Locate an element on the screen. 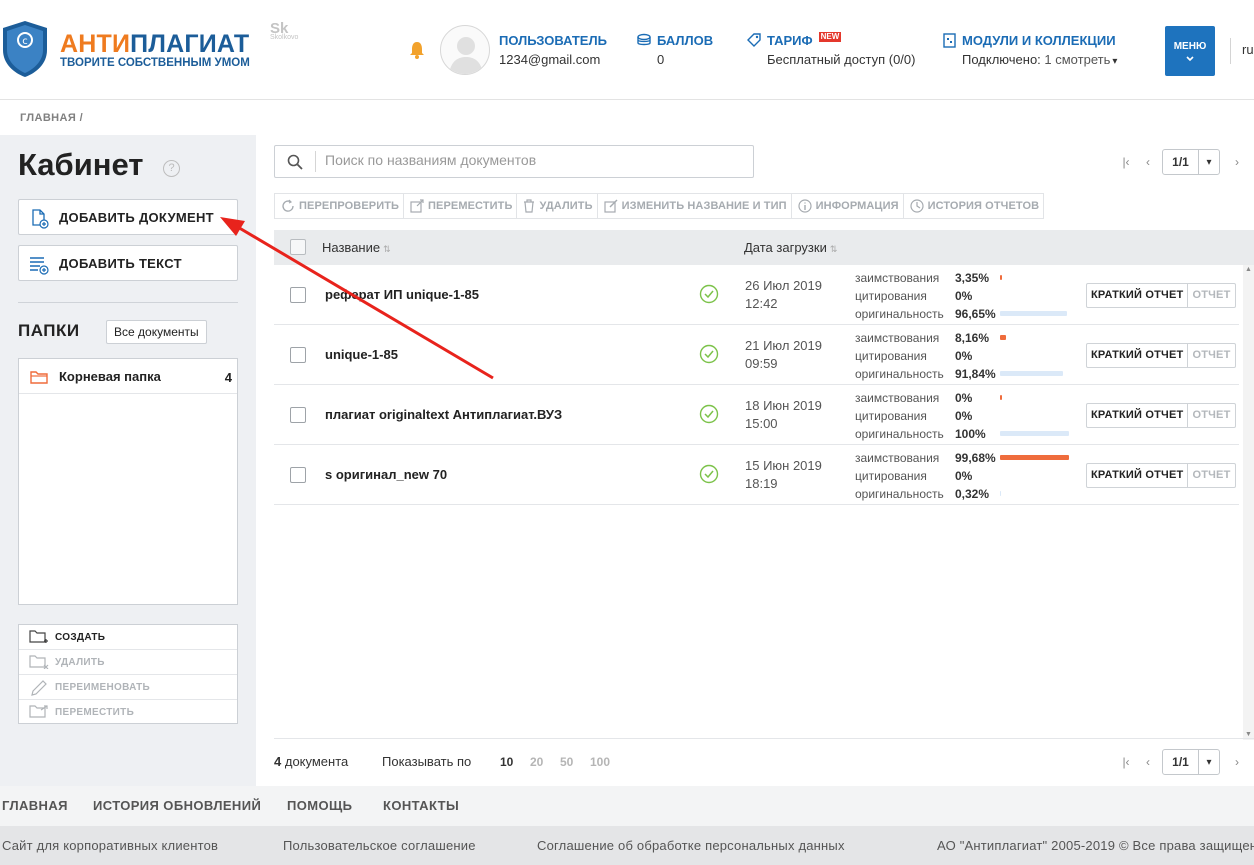 This screenshot has width=1254, height=865. language-switch: ru is located at coordinates (1242, 51).